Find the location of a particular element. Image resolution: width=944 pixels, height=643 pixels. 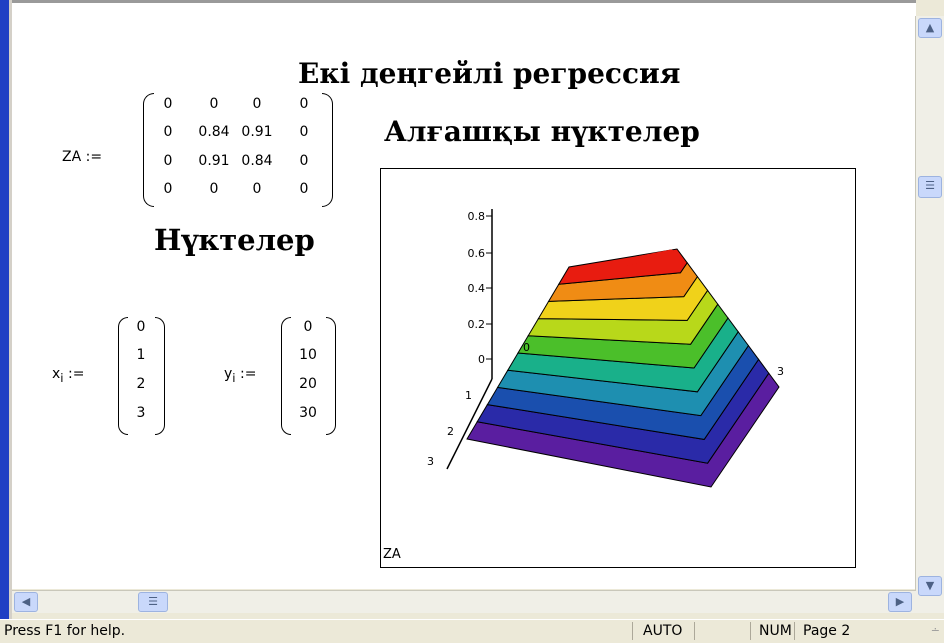

z-tick-label: 0 is located at coordinates (481, 359).